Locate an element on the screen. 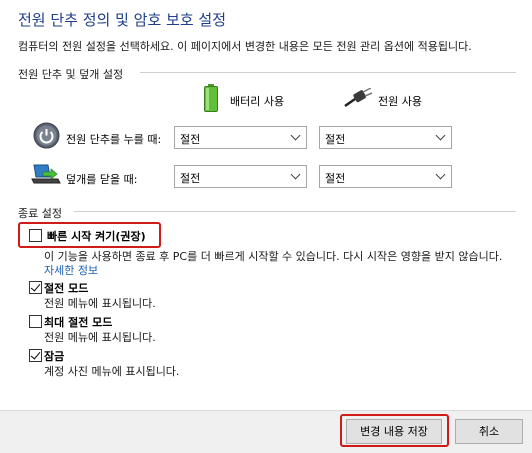 Image resolution: width=532 pixels, height=453 pixels. footer-bar is located at coordinates (266, 431).